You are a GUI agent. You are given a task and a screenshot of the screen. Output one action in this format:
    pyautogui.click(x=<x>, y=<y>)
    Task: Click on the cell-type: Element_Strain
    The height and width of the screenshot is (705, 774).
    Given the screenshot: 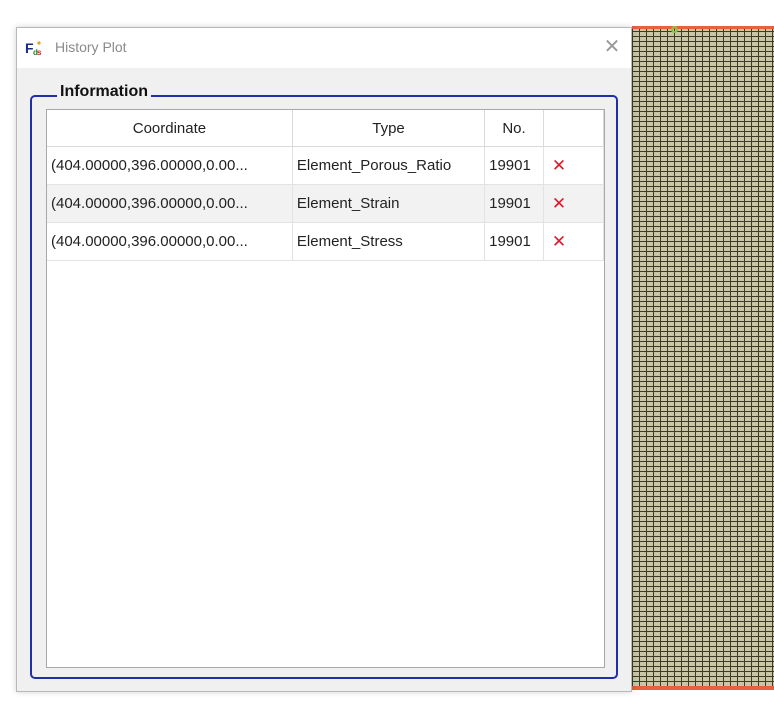 What is the action you would take?
    pyautogui.click(x=389, y=203)
    